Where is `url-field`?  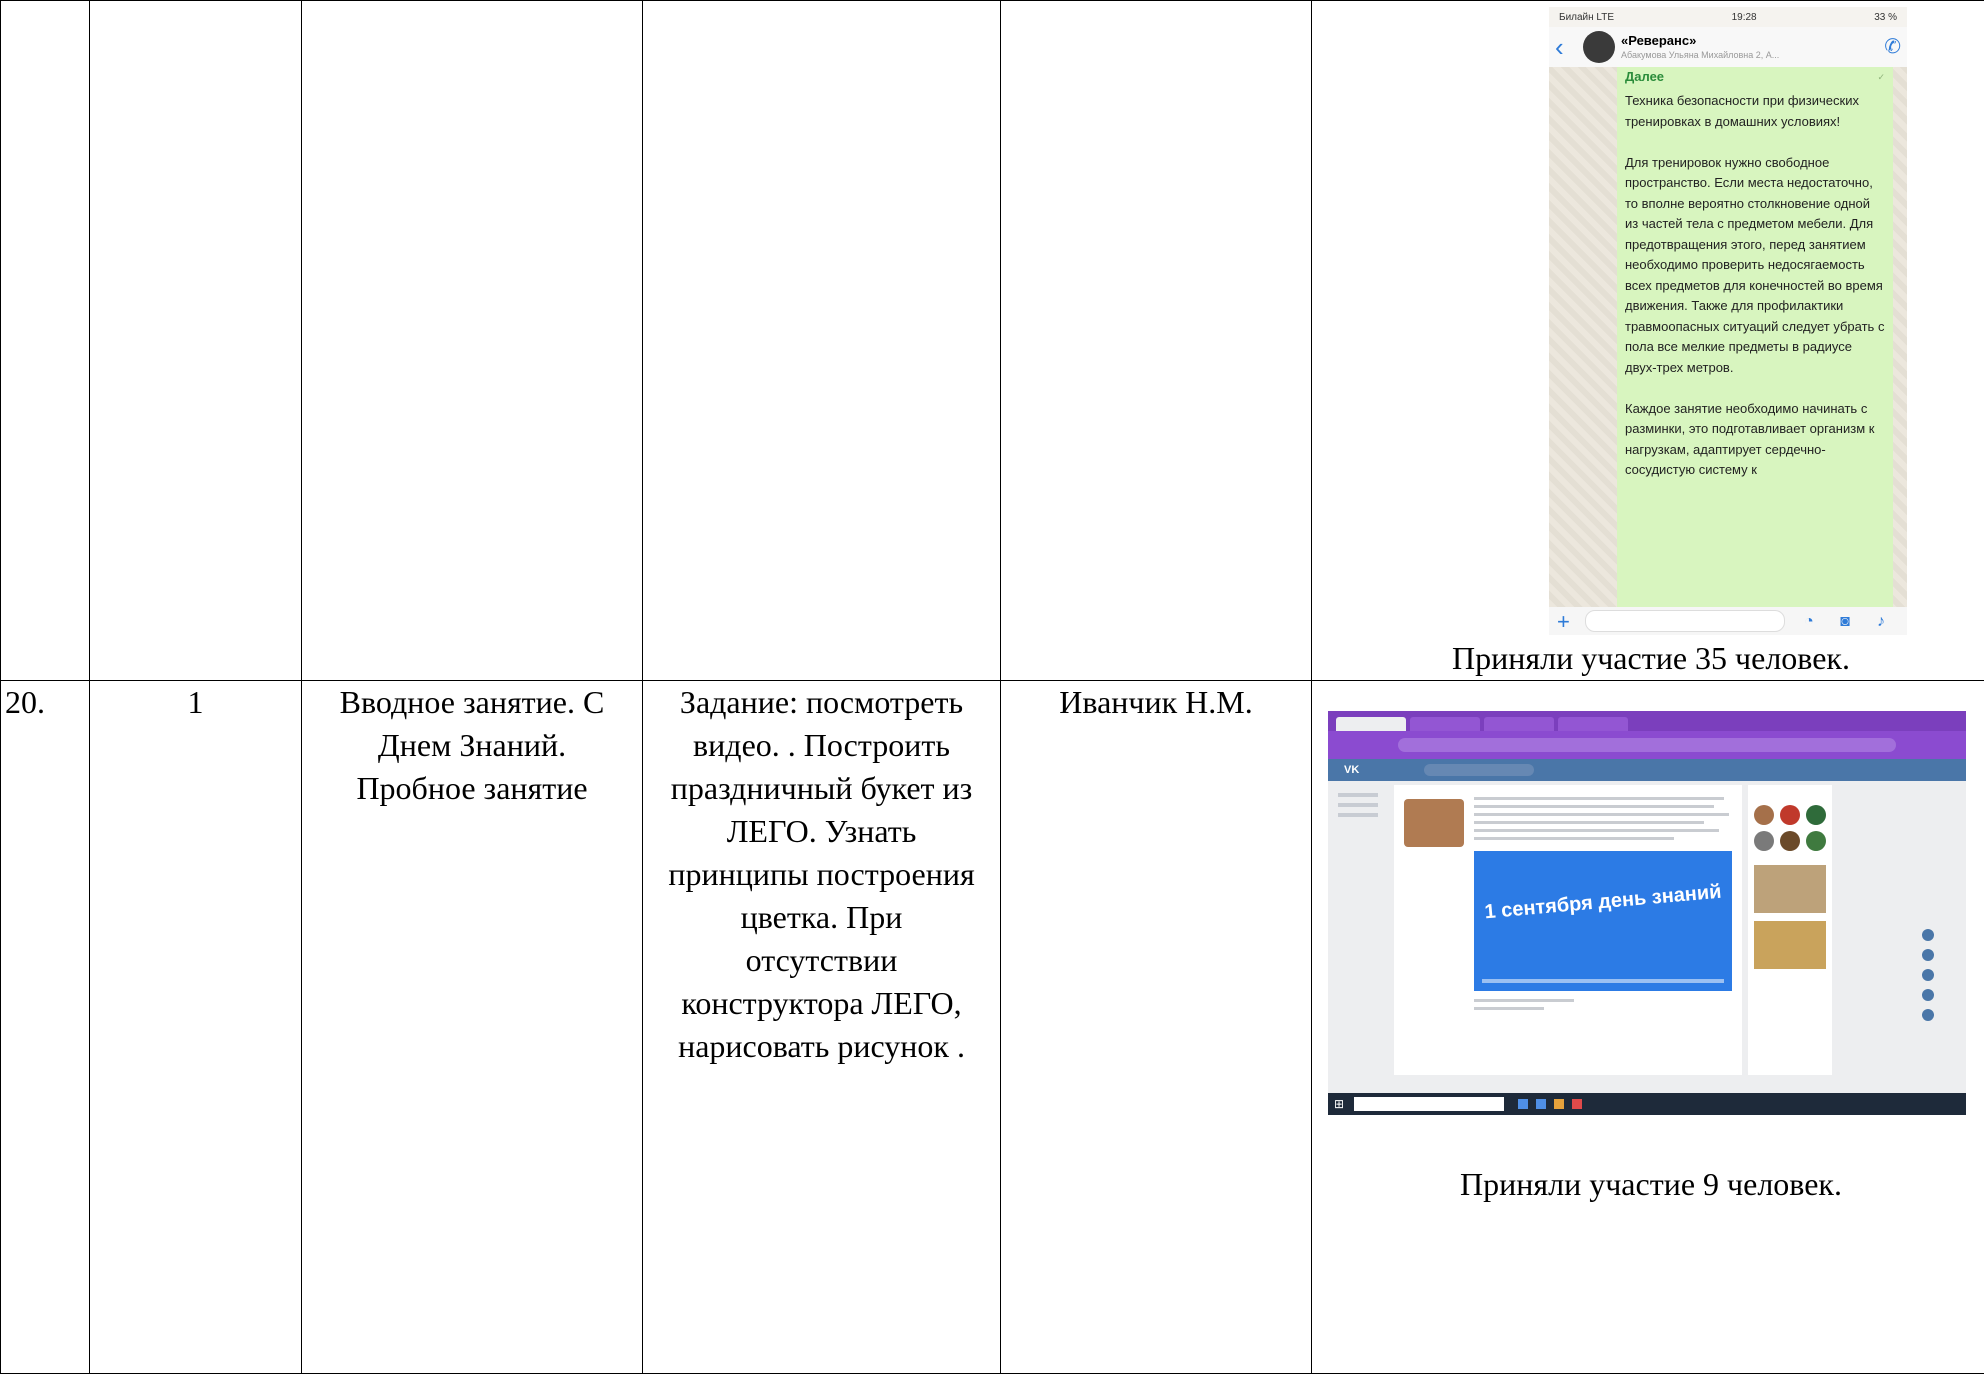
url-field is located at coordinates (1647, 745).